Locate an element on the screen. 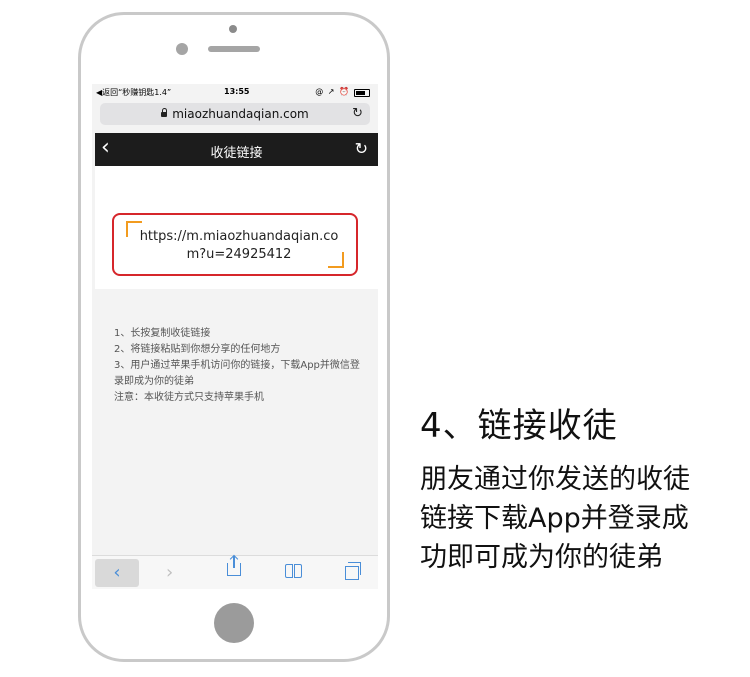 The width and height of the screenshot is (750, 677). instruction-item: 3、用户通过苹果手机访问你的链接，下载App并微信登录即成为你的徒弟 is located at coordinates (237, 373).